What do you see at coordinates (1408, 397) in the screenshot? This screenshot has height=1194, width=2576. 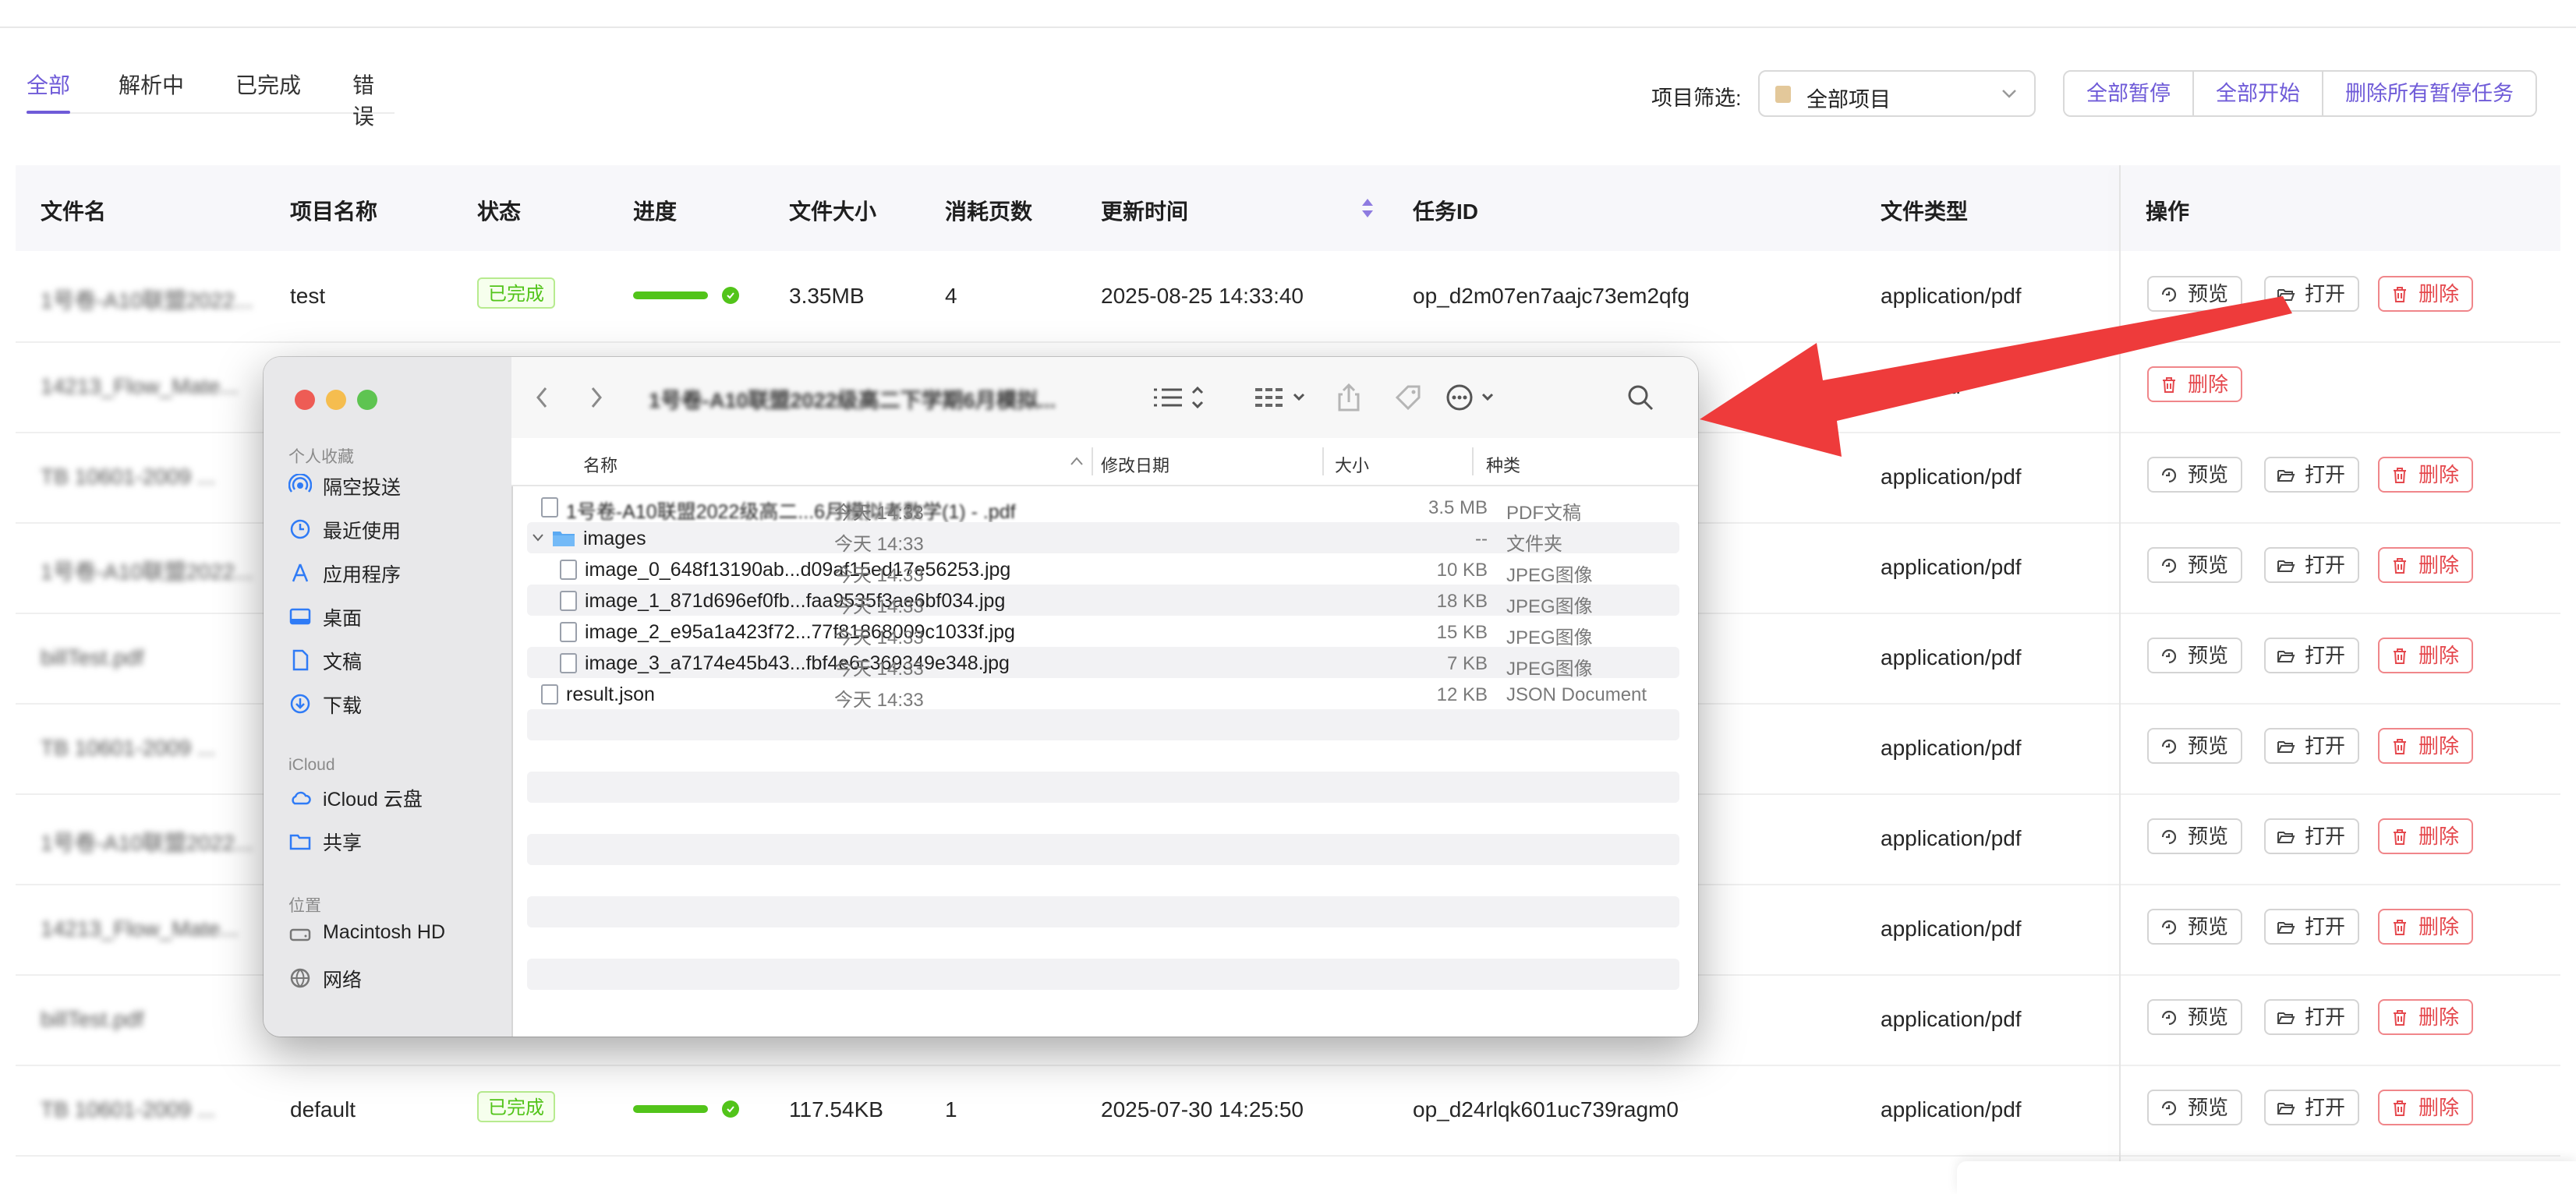 I see `tag-icon` at bounding box center [1408, 397].